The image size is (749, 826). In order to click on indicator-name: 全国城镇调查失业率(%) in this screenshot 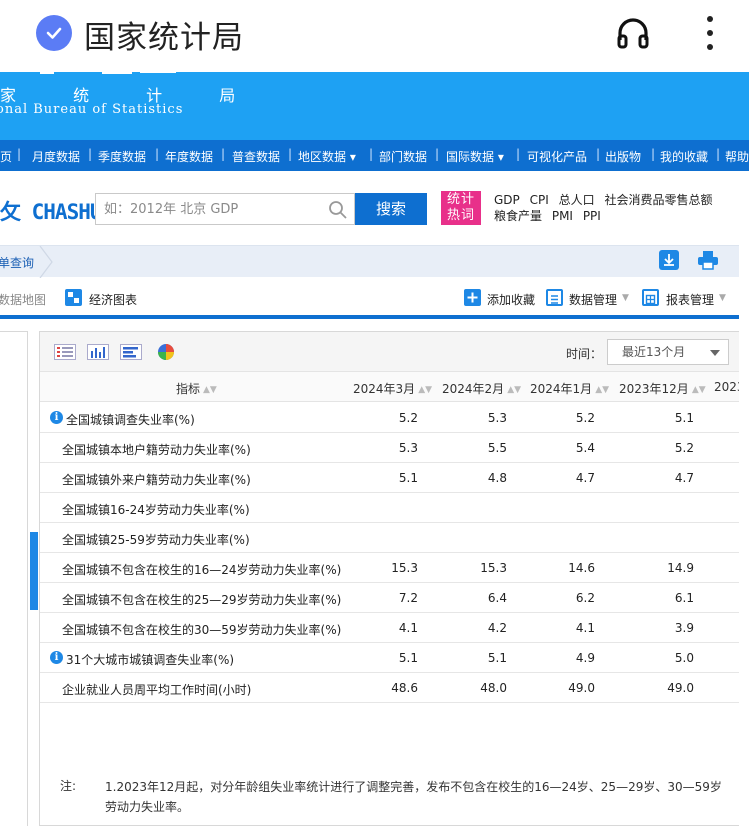, I will do `click(130, 420)`.